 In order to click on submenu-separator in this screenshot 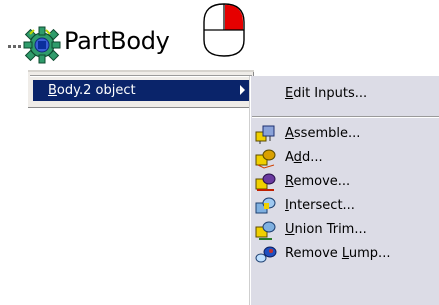, I will do `click(345, 117)`.